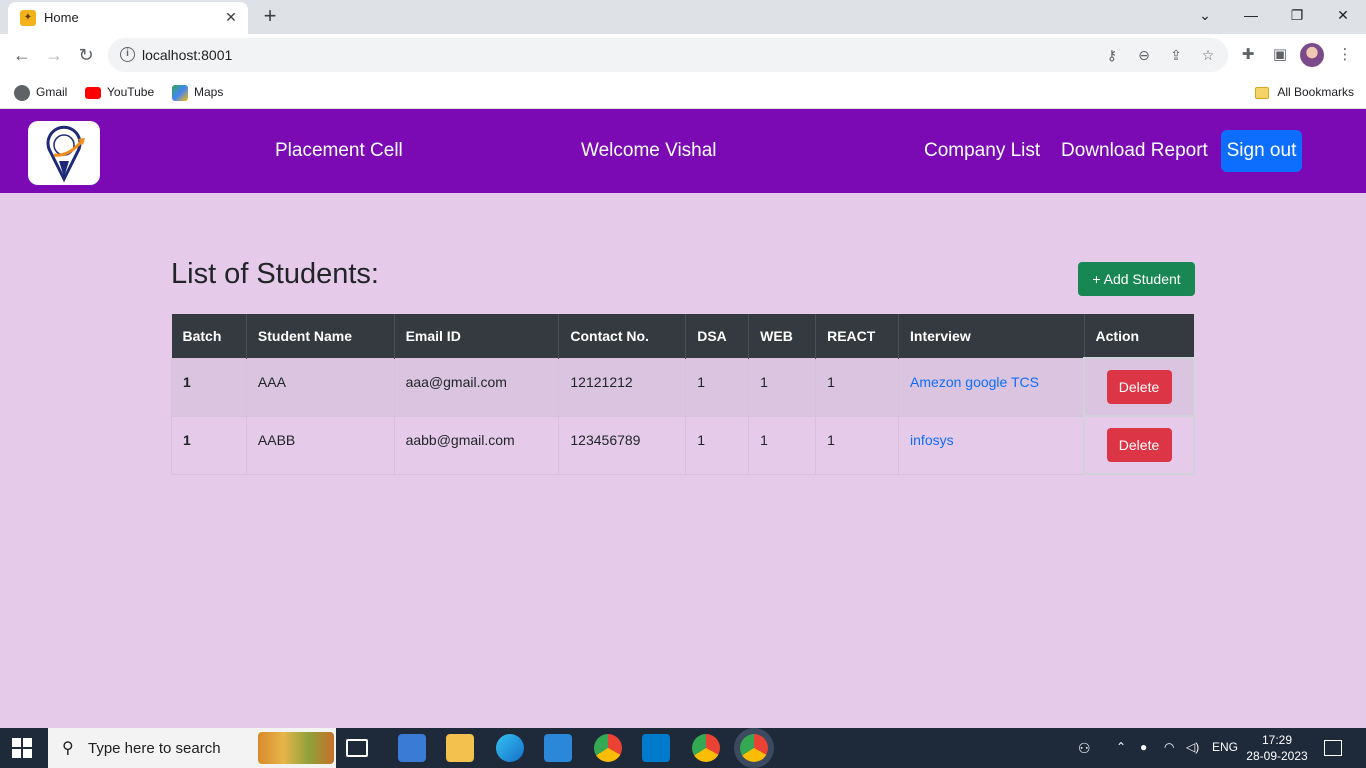 The width and height of the screenshot is (1366, 768). What do you see at coordinates (412, 748) in the screenshot?
I see `store-icon` at bounding box center [412, 748].